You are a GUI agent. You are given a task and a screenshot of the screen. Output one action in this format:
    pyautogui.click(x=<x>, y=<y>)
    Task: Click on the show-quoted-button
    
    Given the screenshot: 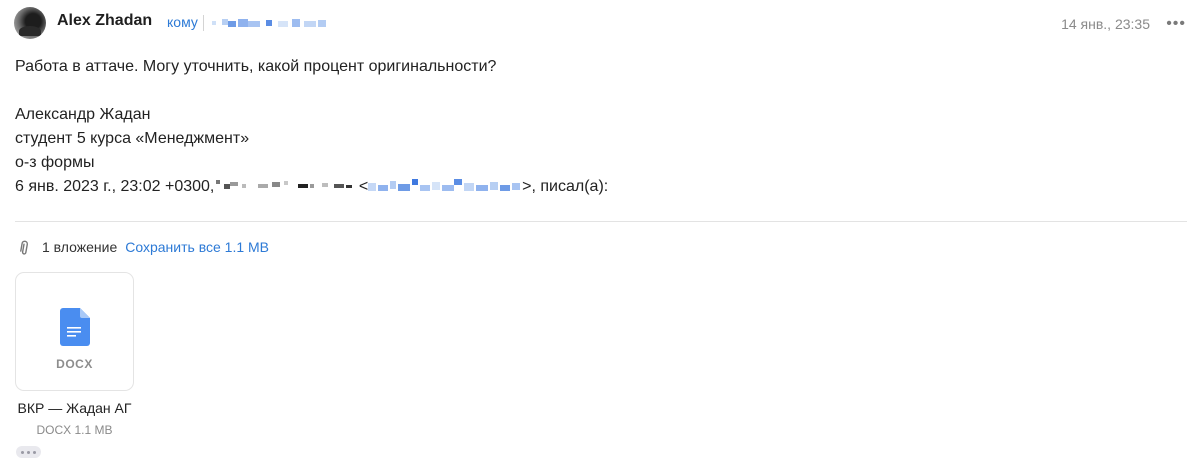 What is the action you would take?
    pyautogui.click(x=28, y=452)
    